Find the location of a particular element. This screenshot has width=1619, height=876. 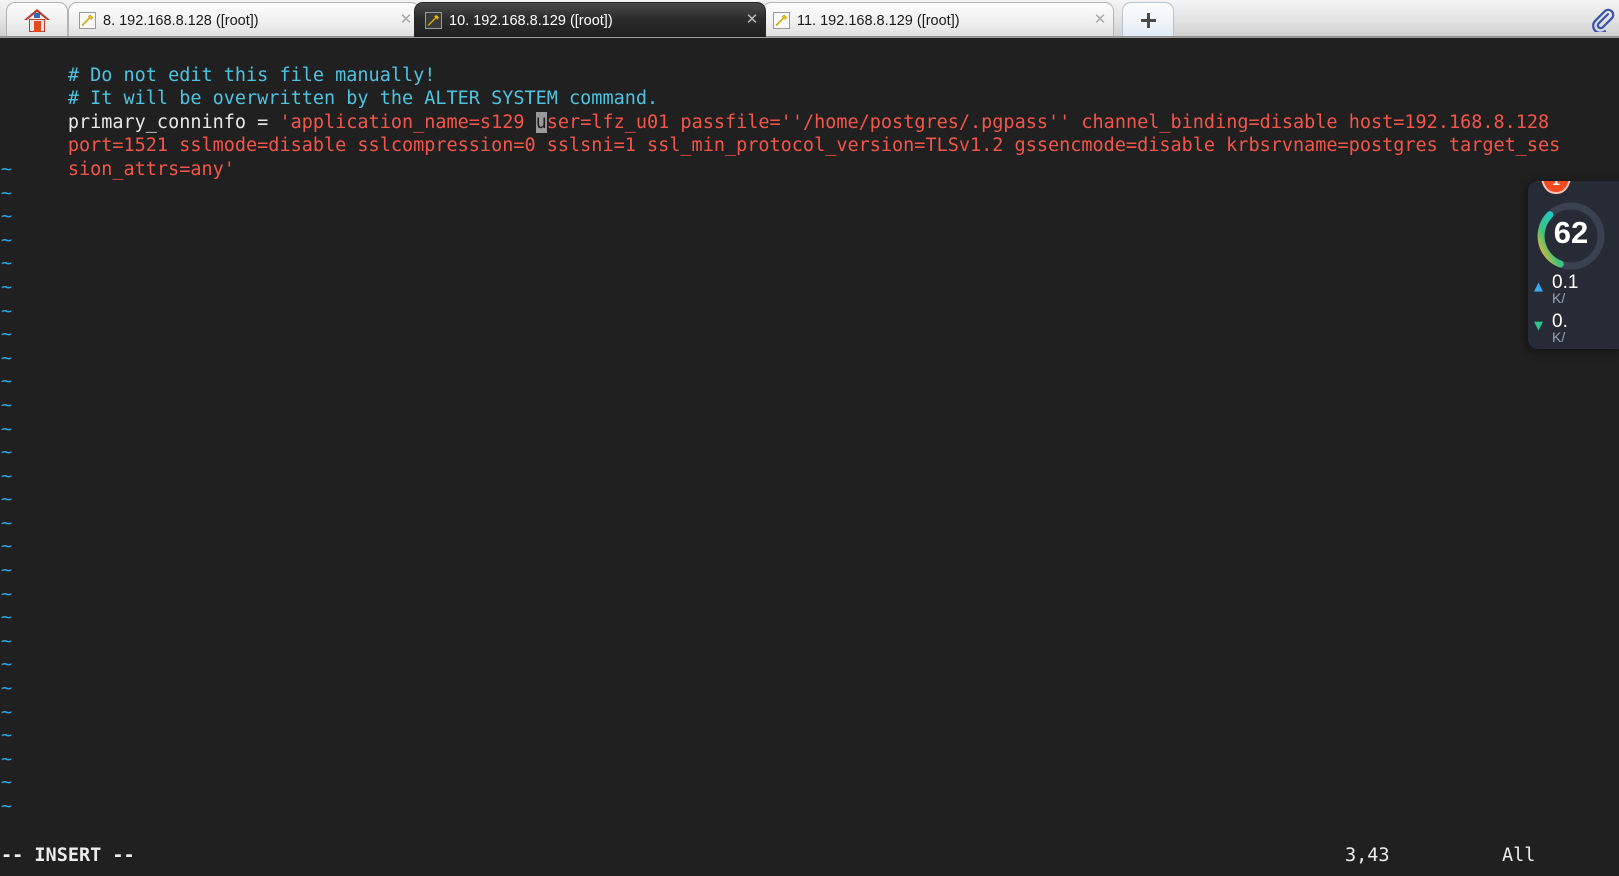

session-tab-2-close-icon: ✕ is located at coordinates (752, 20).